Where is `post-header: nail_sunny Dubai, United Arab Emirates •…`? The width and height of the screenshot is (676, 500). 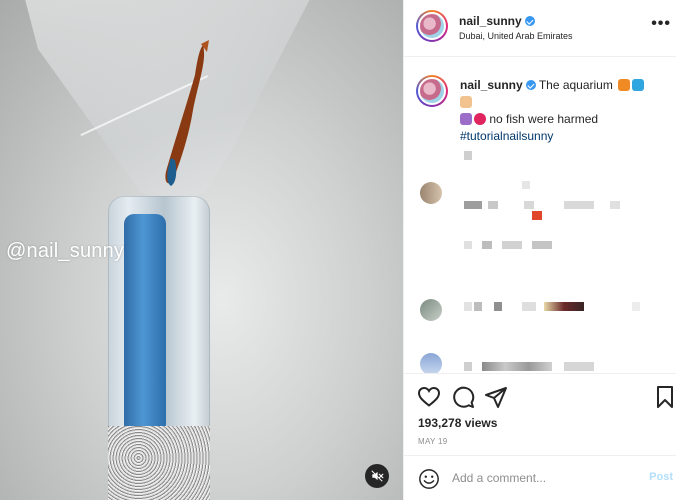
post-header: nail_sunny Dubai, United Arab Emirates •… is located at coordinates (540, 28).